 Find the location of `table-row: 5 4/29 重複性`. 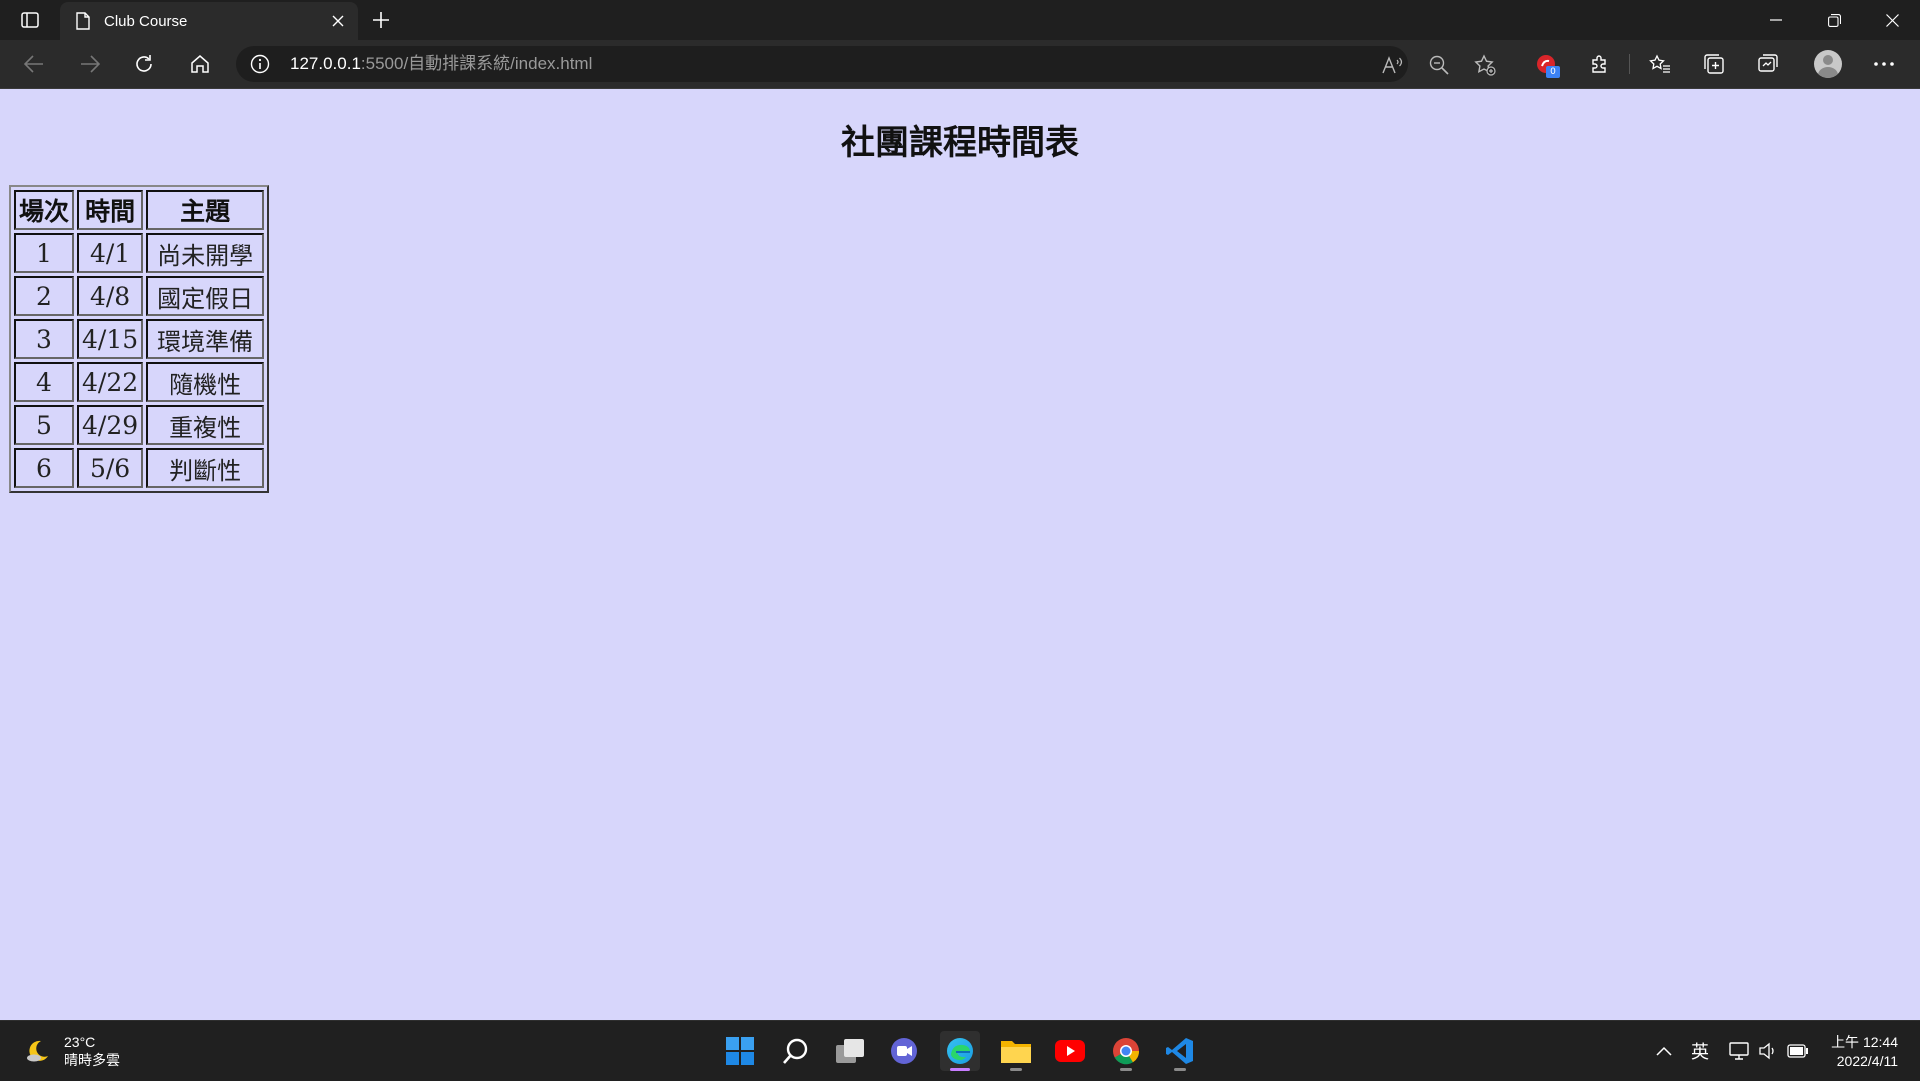

table-row: 5 4/29 重複性 is located at coordinates (139, 425).